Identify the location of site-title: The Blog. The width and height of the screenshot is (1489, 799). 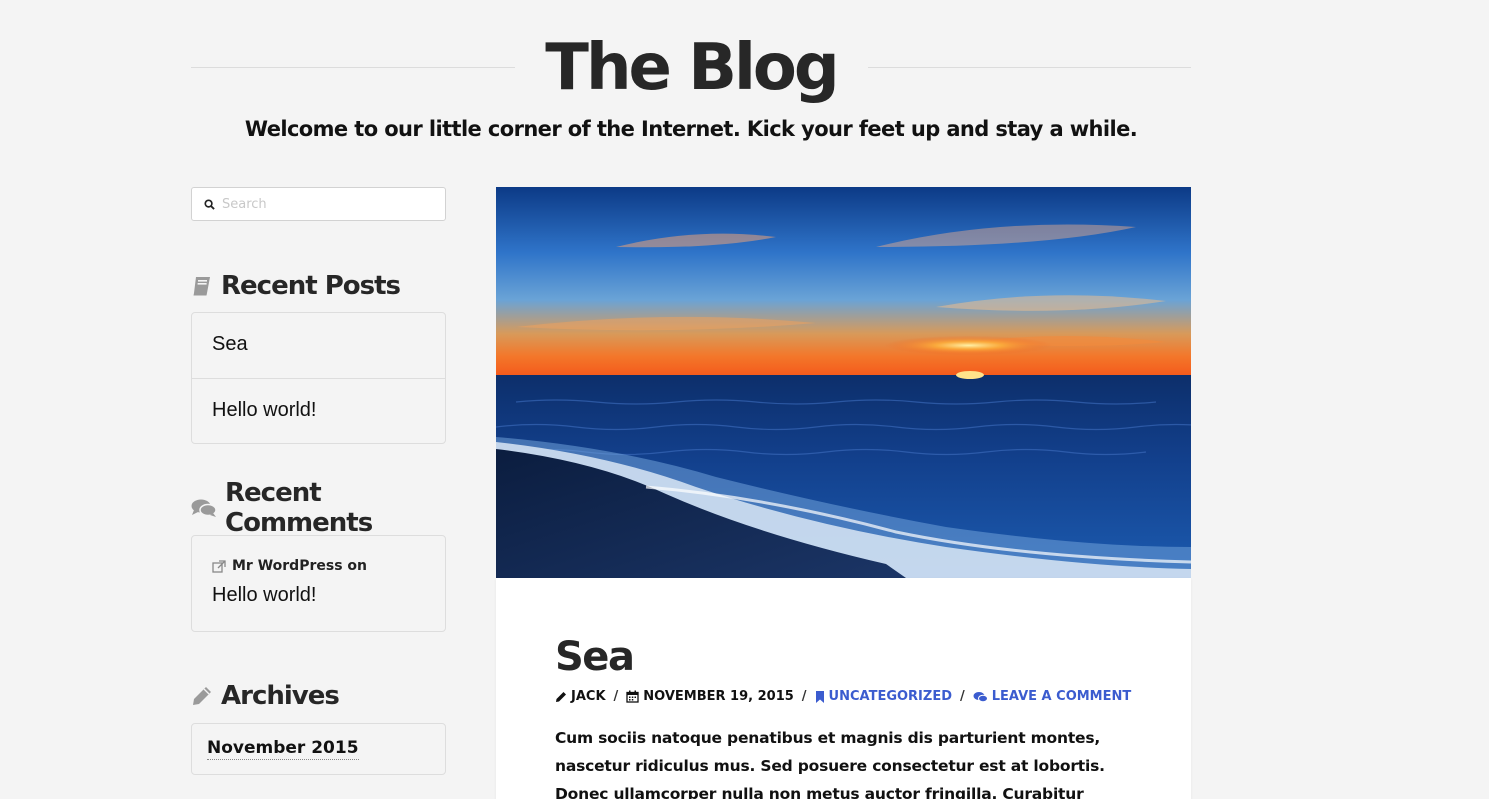
(691, 68).